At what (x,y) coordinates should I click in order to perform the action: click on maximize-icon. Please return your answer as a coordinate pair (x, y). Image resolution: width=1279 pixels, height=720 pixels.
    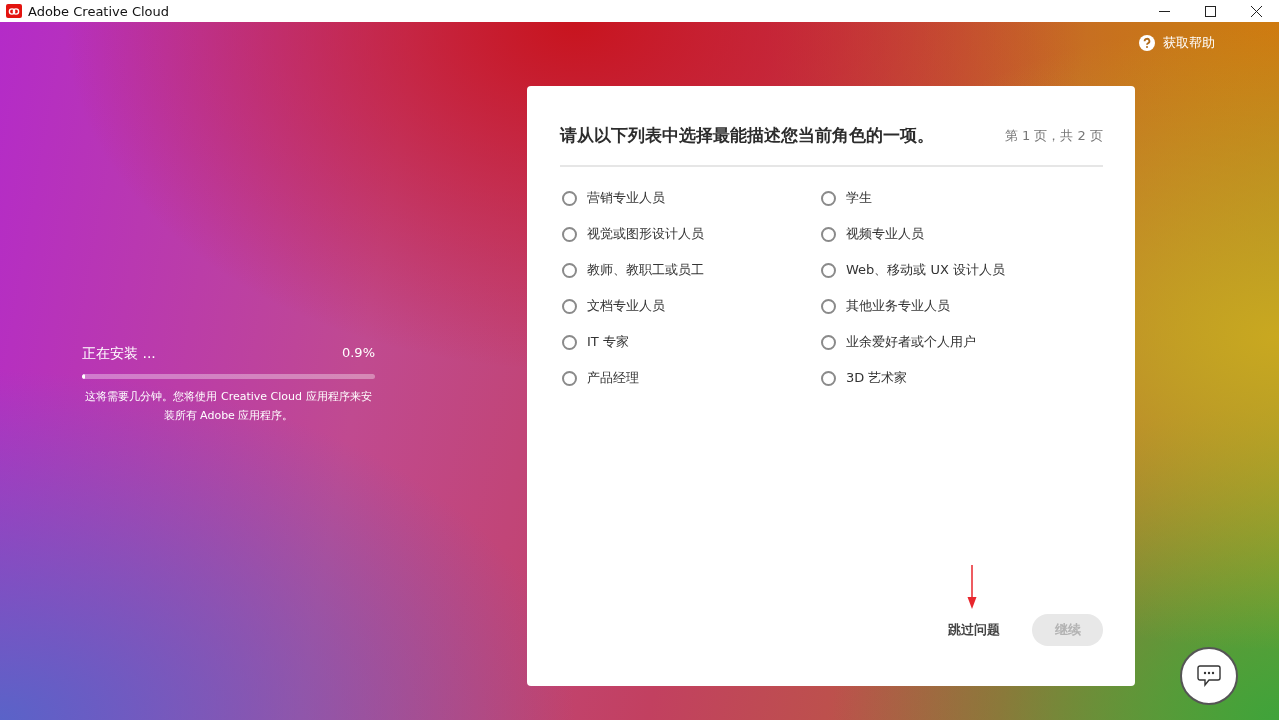
    Looking at the image, I should click on (1210, 11).